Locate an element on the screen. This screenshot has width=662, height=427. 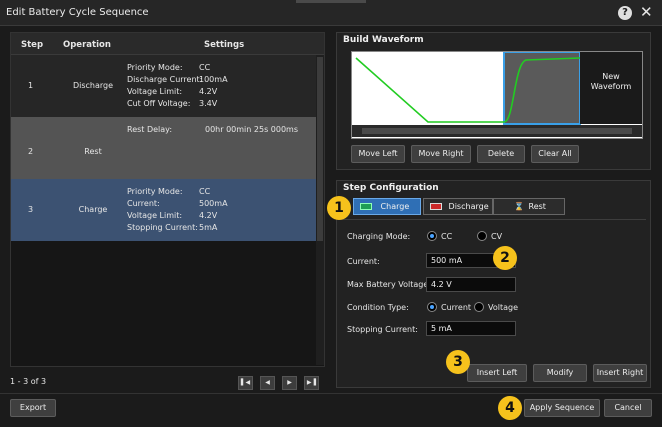
tab-charge-label: Charge is located at coordinates (395, 206).